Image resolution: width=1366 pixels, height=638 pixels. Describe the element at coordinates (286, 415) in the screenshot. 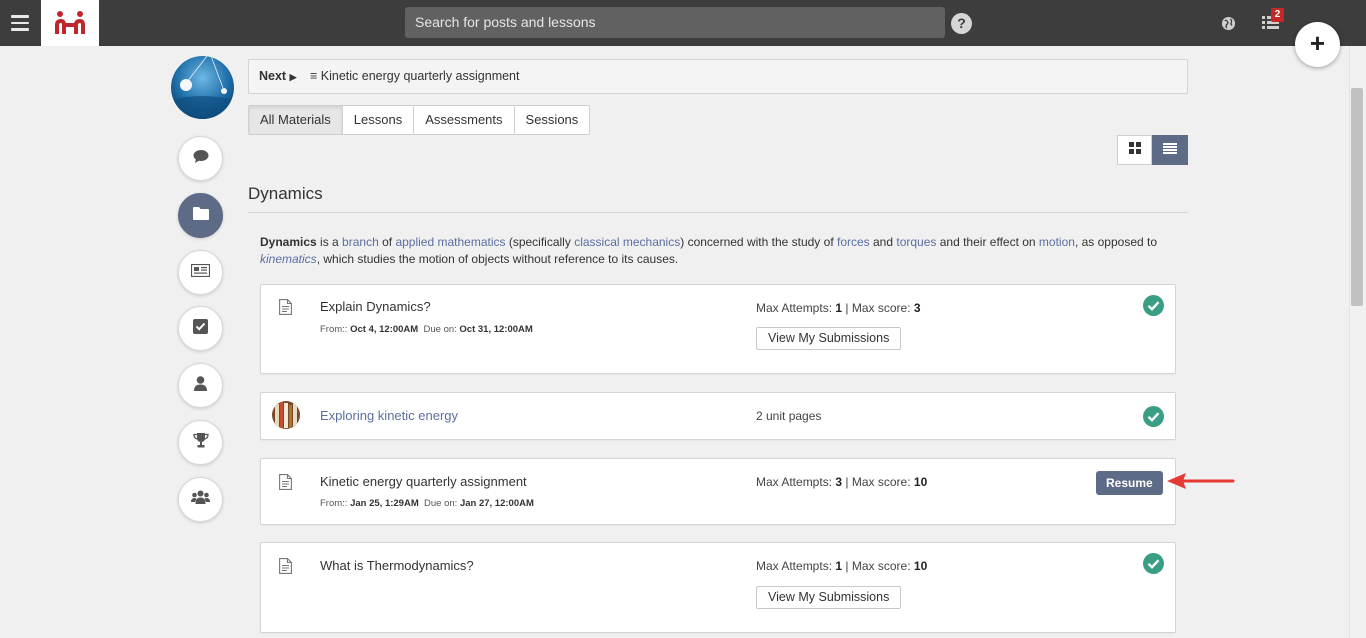

I see `lesson-thumbnail` at that location.